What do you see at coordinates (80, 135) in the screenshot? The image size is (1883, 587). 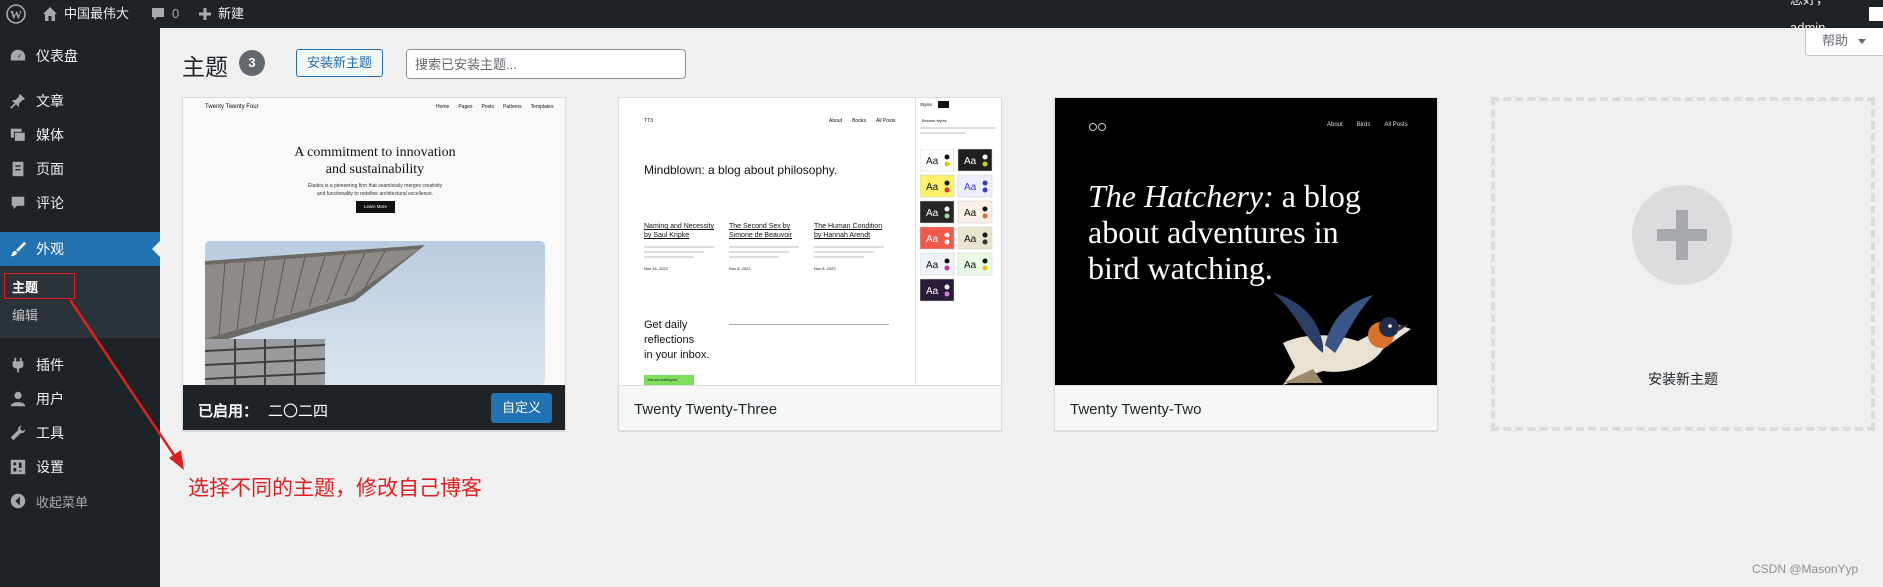 I see `sidebar-item-media: 媒体` at bounding box center [80, 135].